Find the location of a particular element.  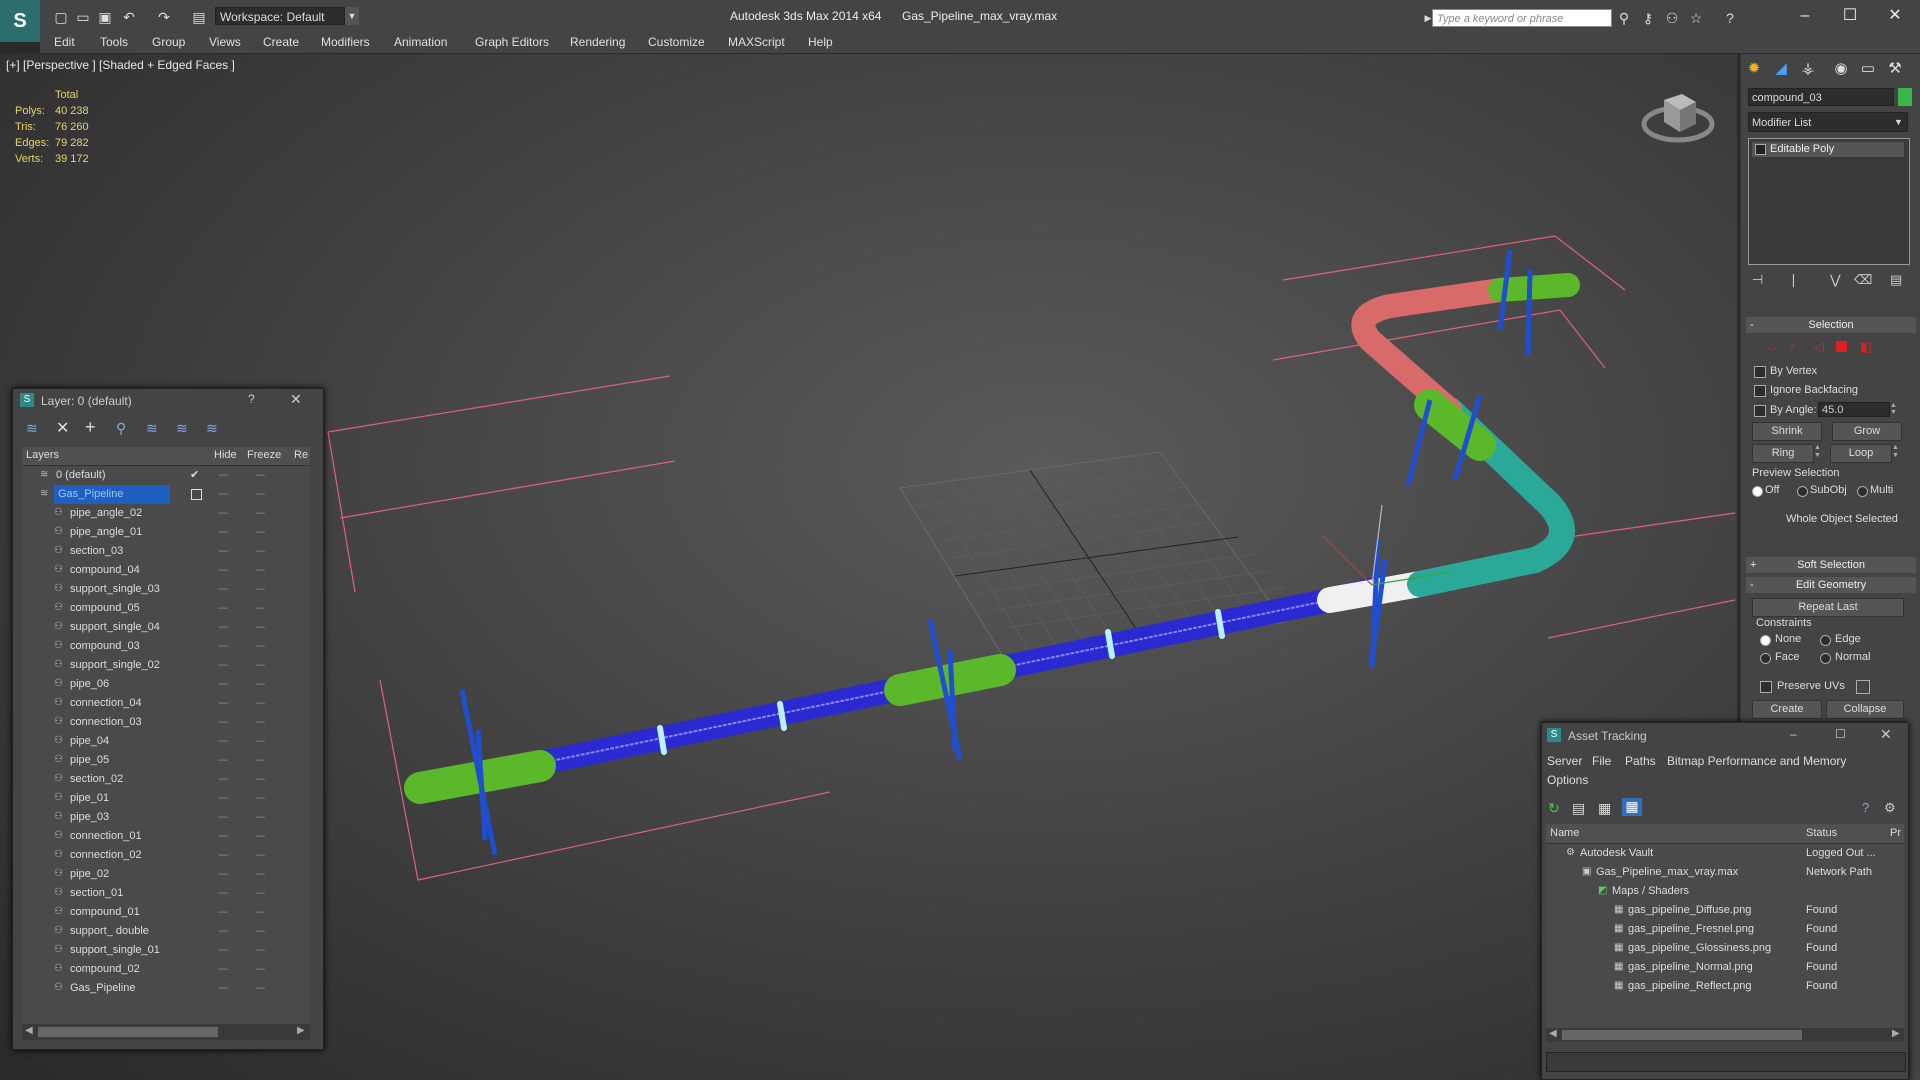

edit-geometry-rollout-header: - Edit Geometry is located at coordinates (1831, 585).